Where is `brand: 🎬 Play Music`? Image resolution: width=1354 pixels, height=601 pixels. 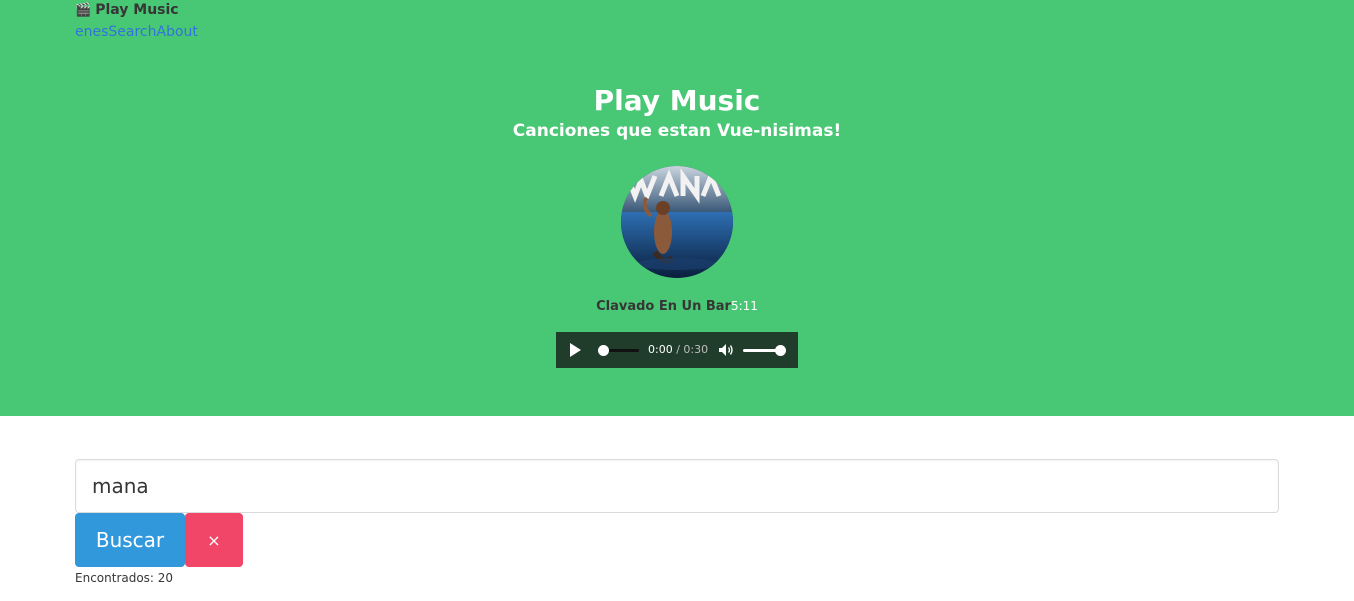 brand: 🎬 Play Music is located at coordinates (127, 10).